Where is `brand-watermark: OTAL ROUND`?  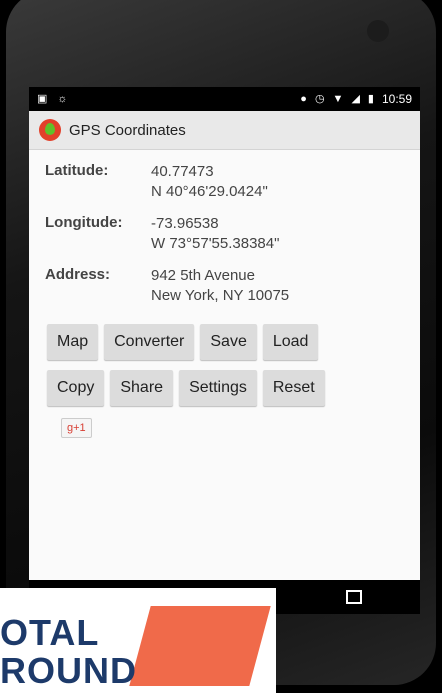
brand-watermark: OTAL ROUND is located at coordinates (138, 640).